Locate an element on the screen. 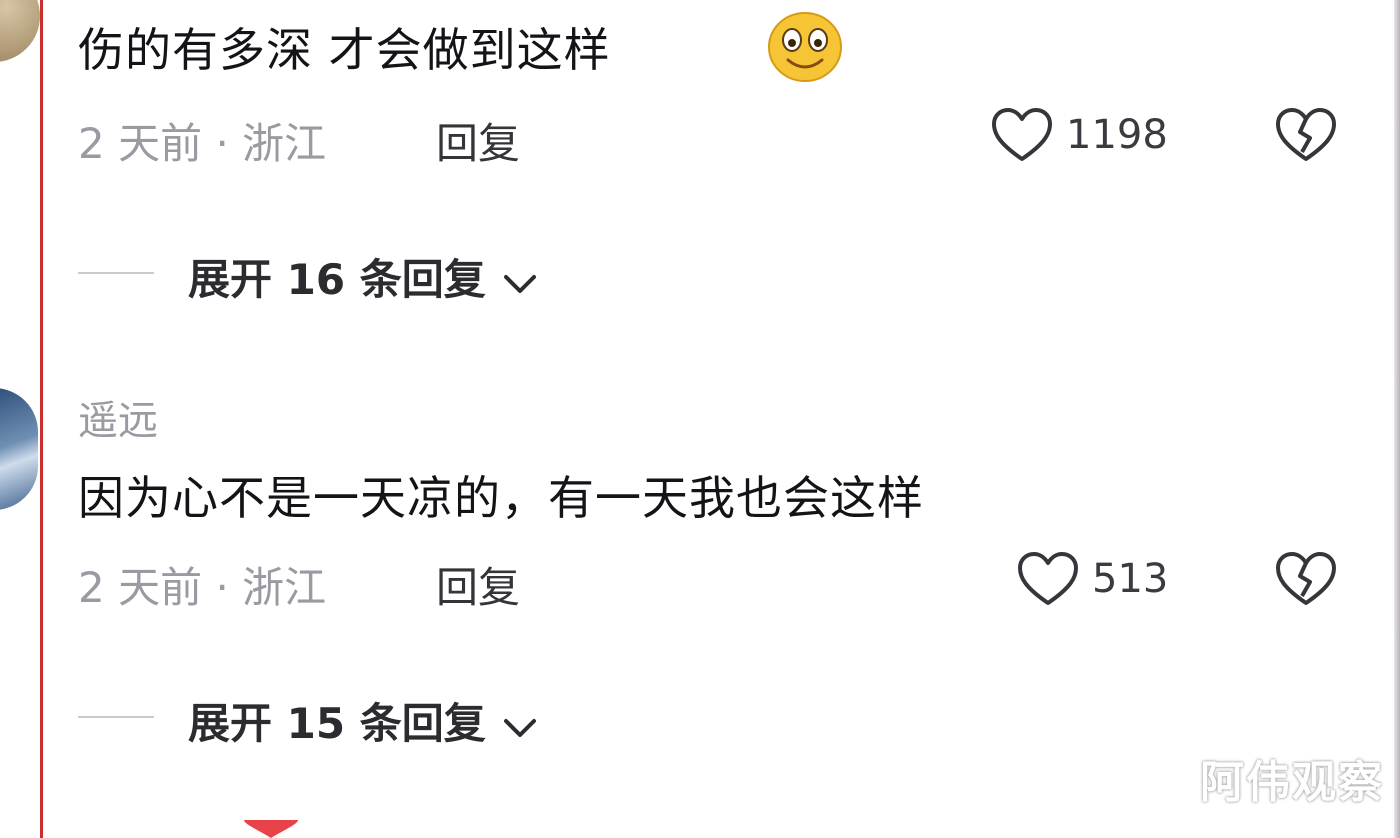  comment-username: 遥远 is located at coordinates (118, 417).